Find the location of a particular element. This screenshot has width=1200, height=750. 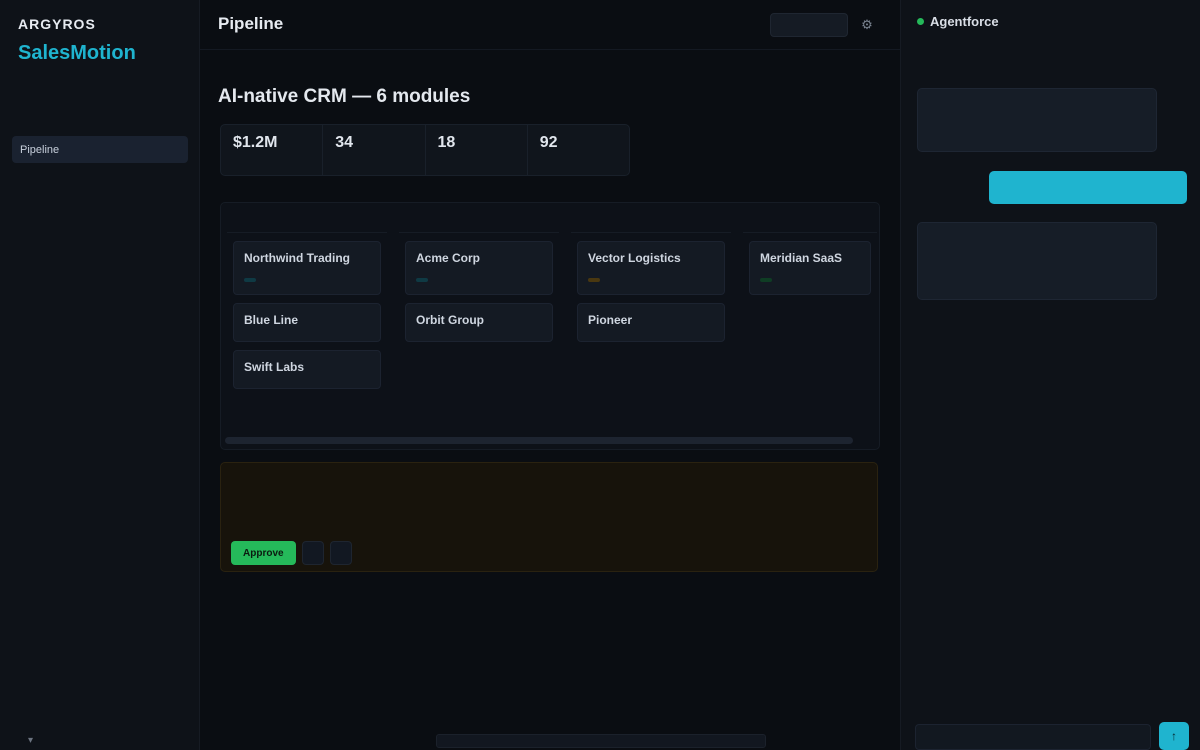

deal-card: Vector Logistics is located at coordinates (651, 268).